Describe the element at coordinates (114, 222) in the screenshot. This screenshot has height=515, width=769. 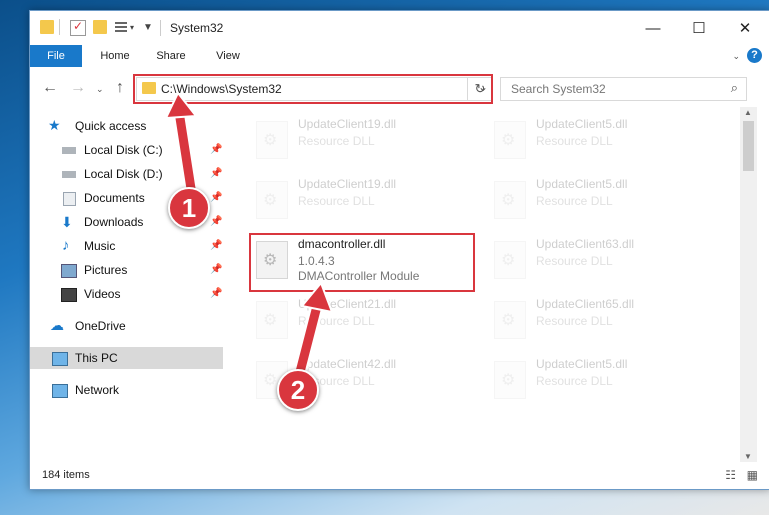
I see `sidebar-item-label: Downloads` at that location.